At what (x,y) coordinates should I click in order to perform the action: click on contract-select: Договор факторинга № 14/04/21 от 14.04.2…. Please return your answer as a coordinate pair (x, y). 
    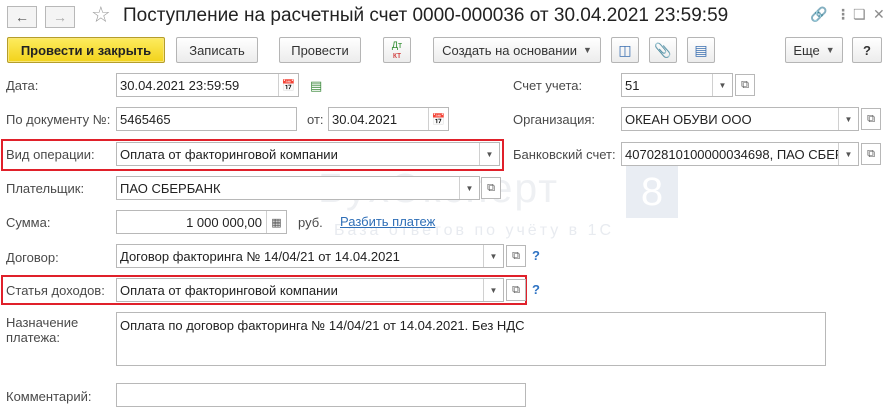
    Looking at the image, I should click on (310, 256).